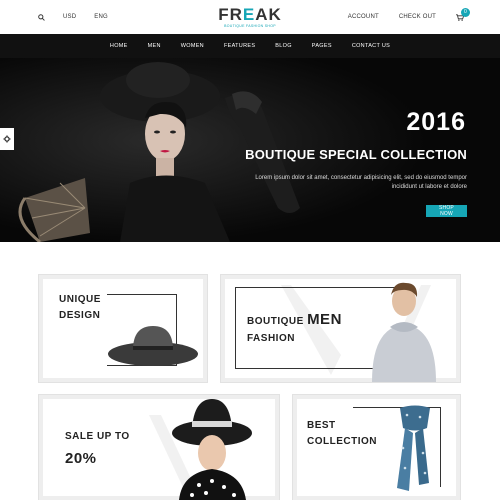 The image size is (500, 500). I want to click on banner-unique-design: UNIQUE DESIGN, so click(123, 328).